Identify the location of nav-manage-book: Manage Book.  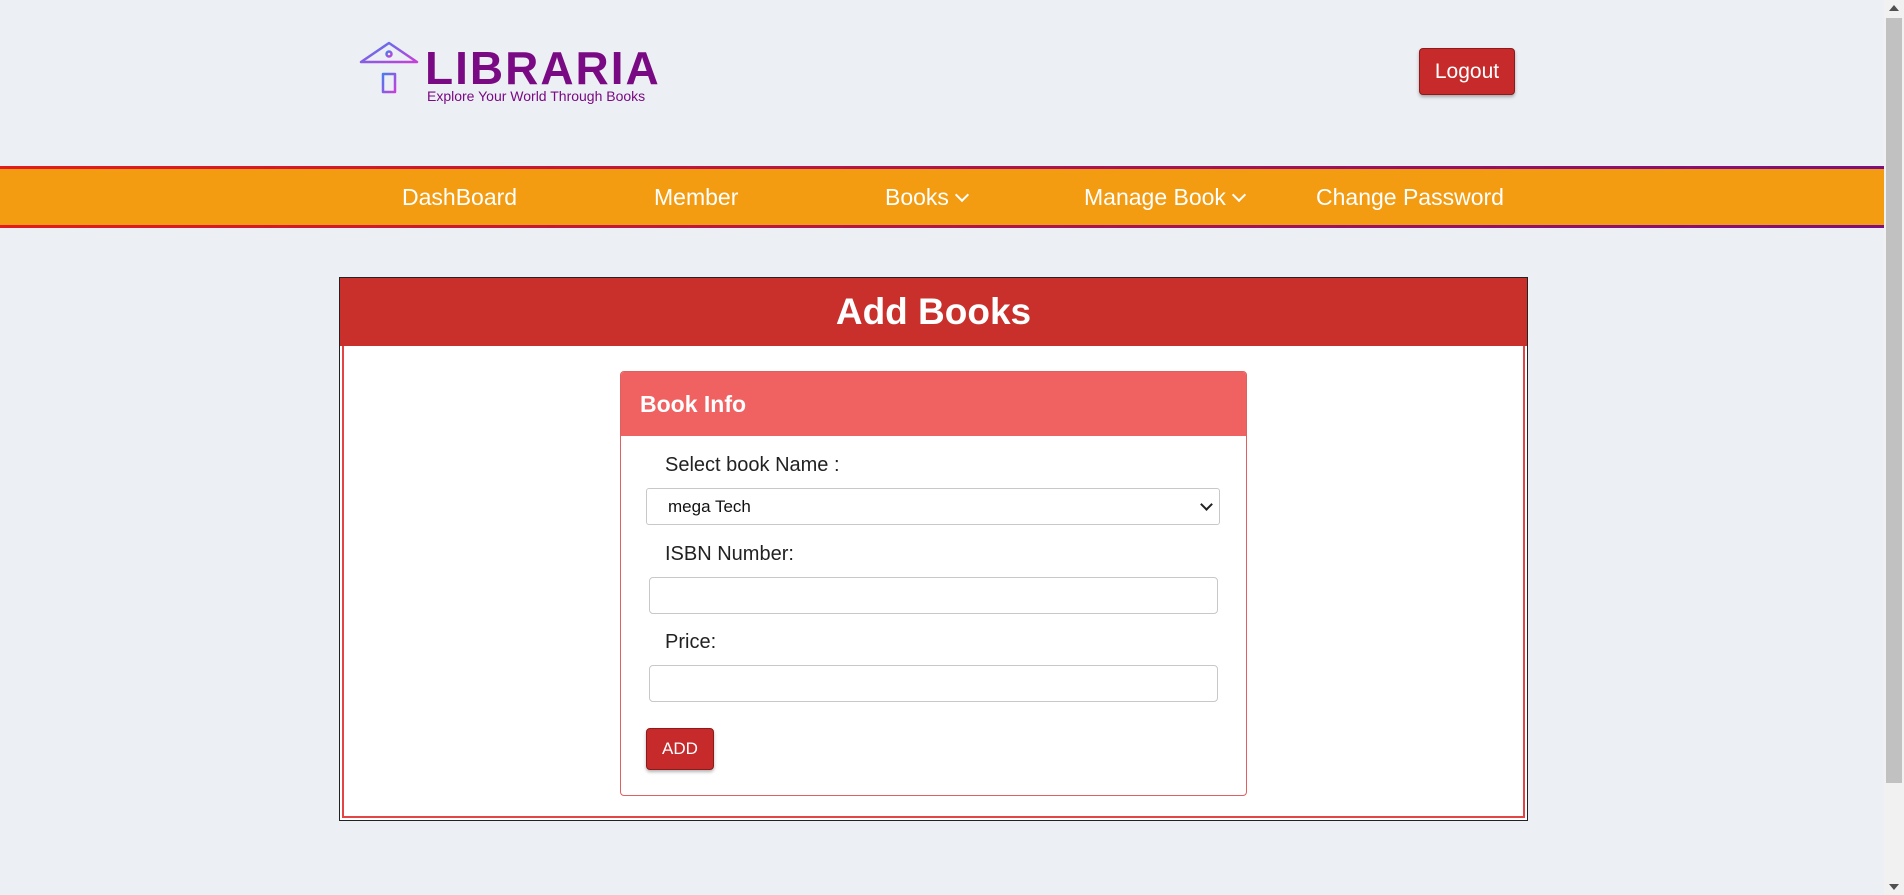
(1165, 197).